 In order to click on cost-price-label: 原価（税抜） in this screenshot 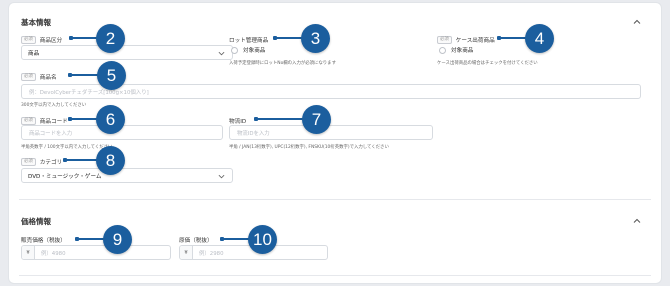, I will do `click(196, 241)`.